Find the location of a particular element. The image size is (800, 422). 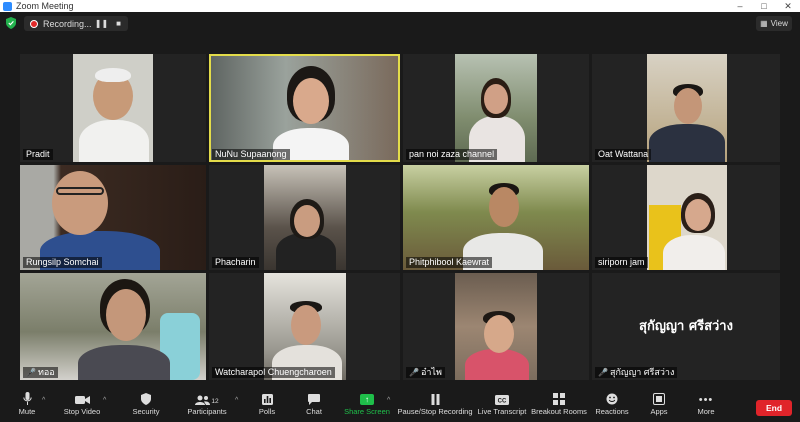

video-camera-icon is located at coordinates (82, 400).